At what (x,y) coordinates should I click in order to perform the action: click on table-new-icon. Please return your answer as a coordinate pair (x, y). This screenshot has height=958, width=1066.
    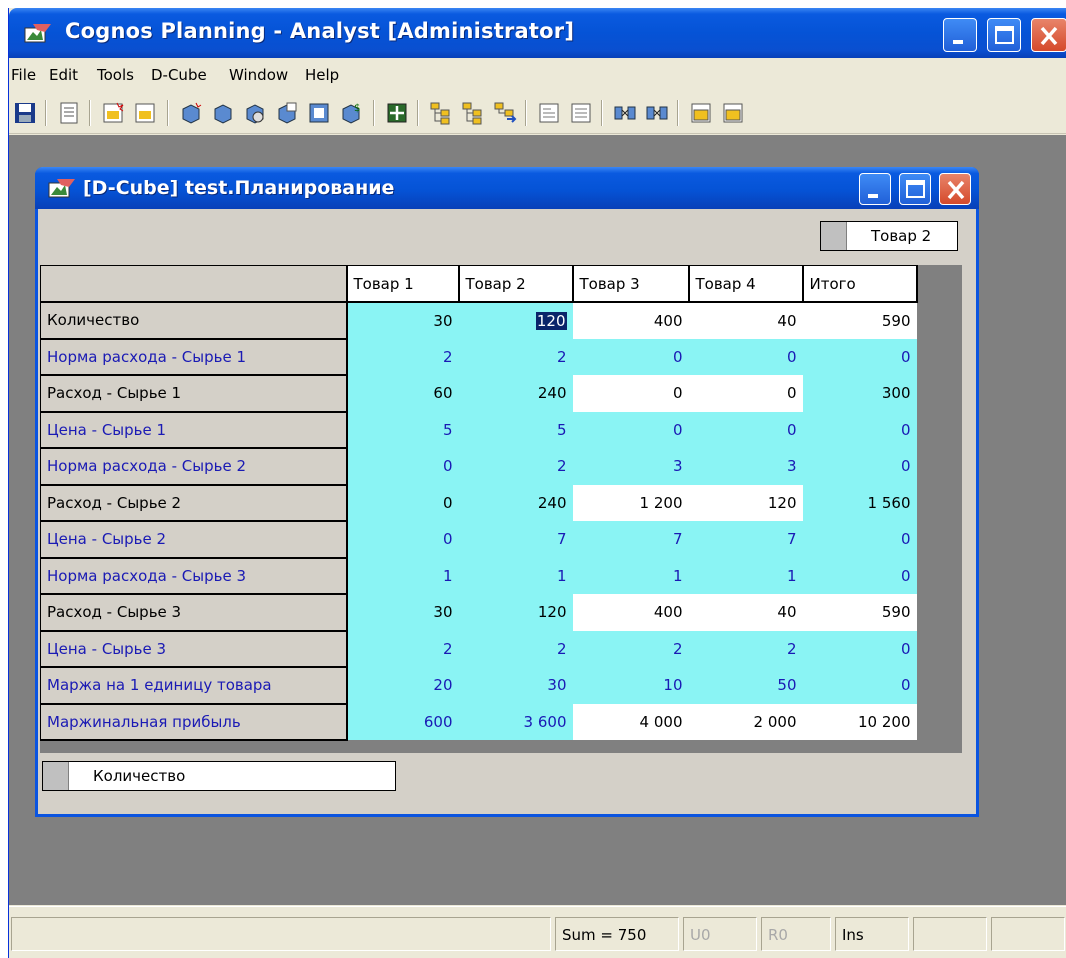
    Looking at the image, I should click on (701, 113).